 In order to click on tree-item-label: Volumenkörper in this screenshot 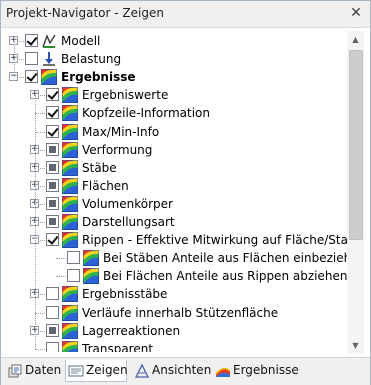, I will do `click(127, 204)`.